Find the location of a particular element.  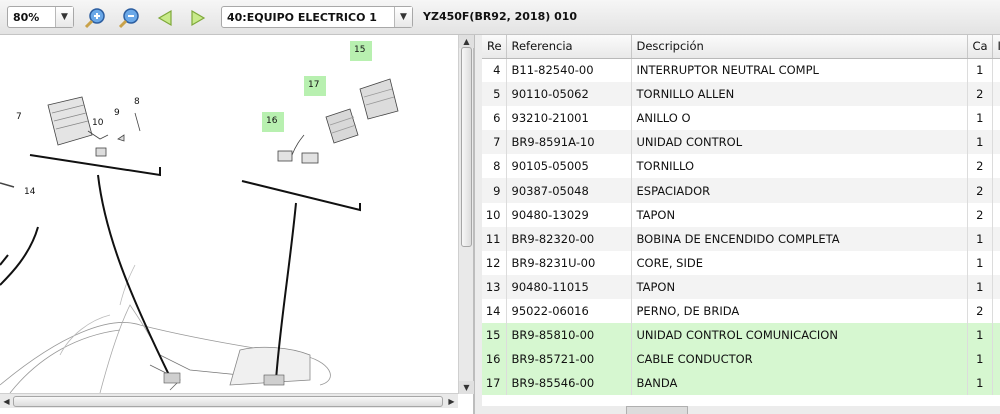

table-row: 5 90110-05062 TORNILLO ALLEN 2 is located at coordinates (741, 94).